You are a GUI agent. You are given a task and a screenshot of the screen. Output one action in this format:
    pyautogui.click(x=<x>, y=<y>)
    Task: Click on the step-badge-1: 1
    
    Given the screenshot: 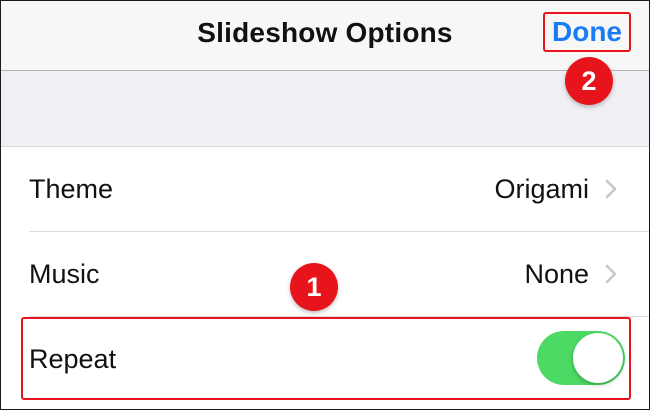 What is the action you would take?
    pyautogui.click(x=314, y=287)
    